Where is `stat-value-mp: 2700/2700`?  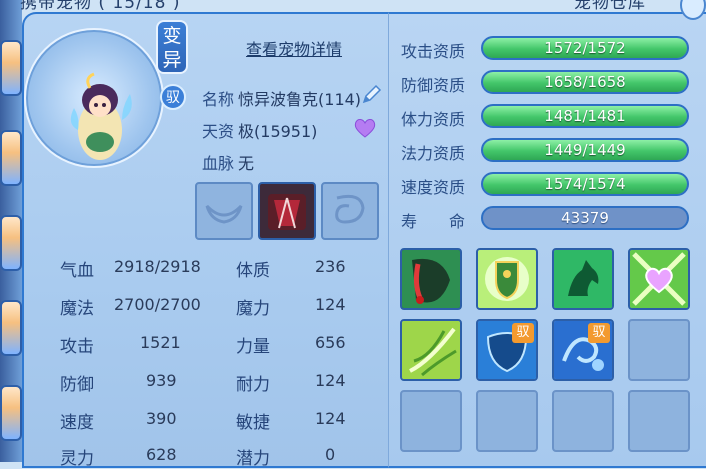 stat-value-mp: 2700/2700 is located at coordinates (157, 304).